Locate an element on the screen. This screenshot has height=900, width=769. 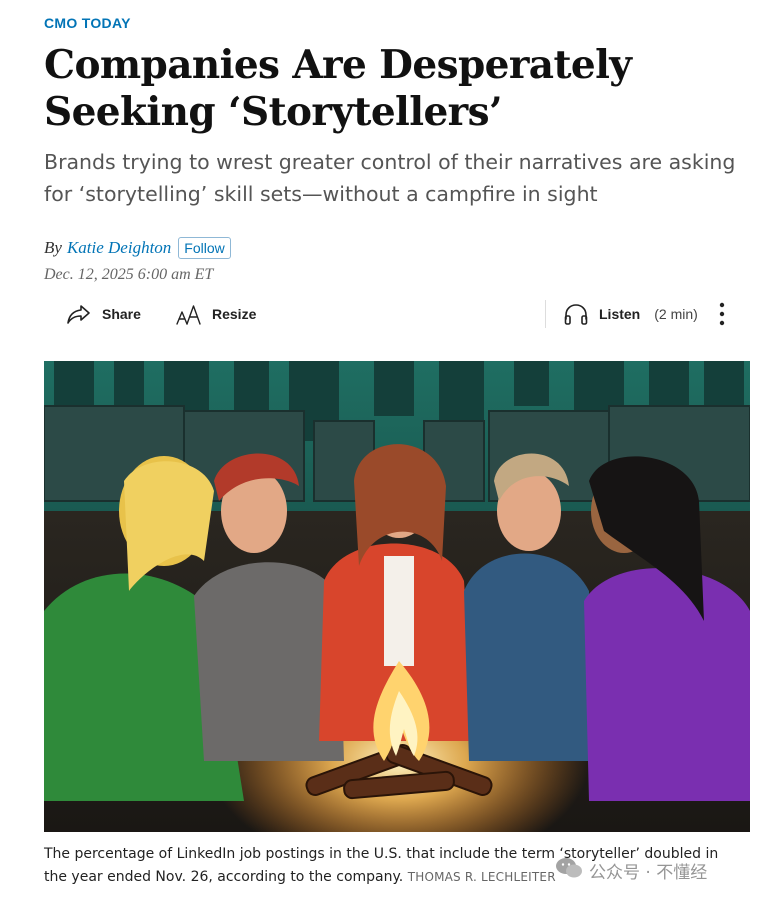
follow-button: Follow is located at coordinates (204, 248).